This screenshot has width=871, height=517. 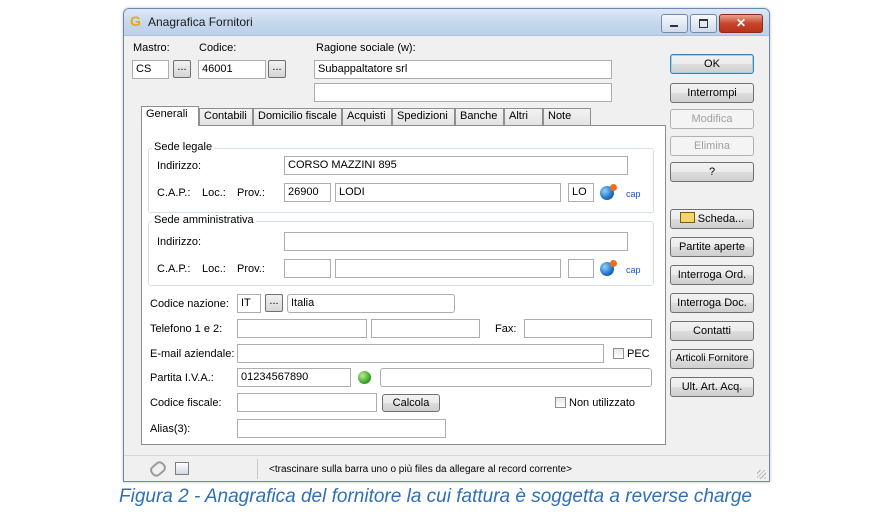 What do you see at coordinates (712, 64) in the screenshot?
I see `ok-button: OK` at bounding box center [712, 64].